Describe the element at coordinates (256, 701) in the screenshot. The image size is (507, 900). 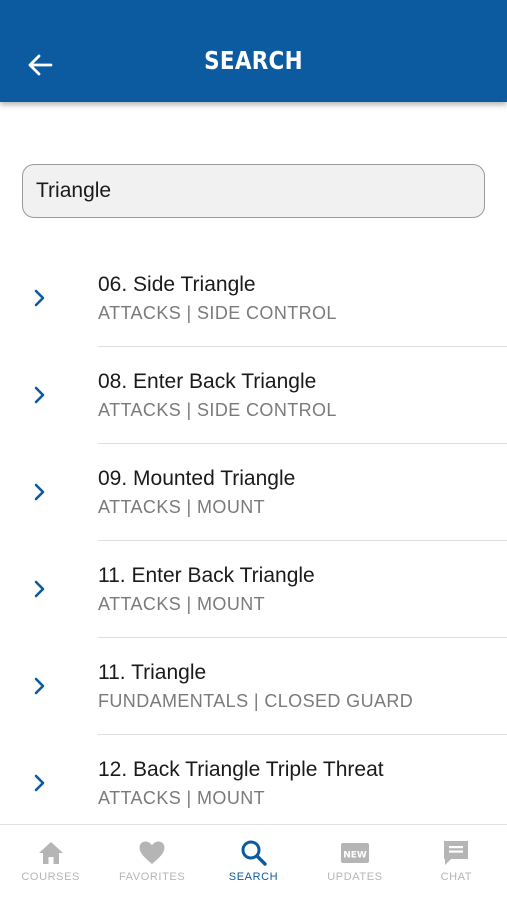
I see `result-subtitle: FUNDAMENTALS | CLOSED GUARD` at that location.